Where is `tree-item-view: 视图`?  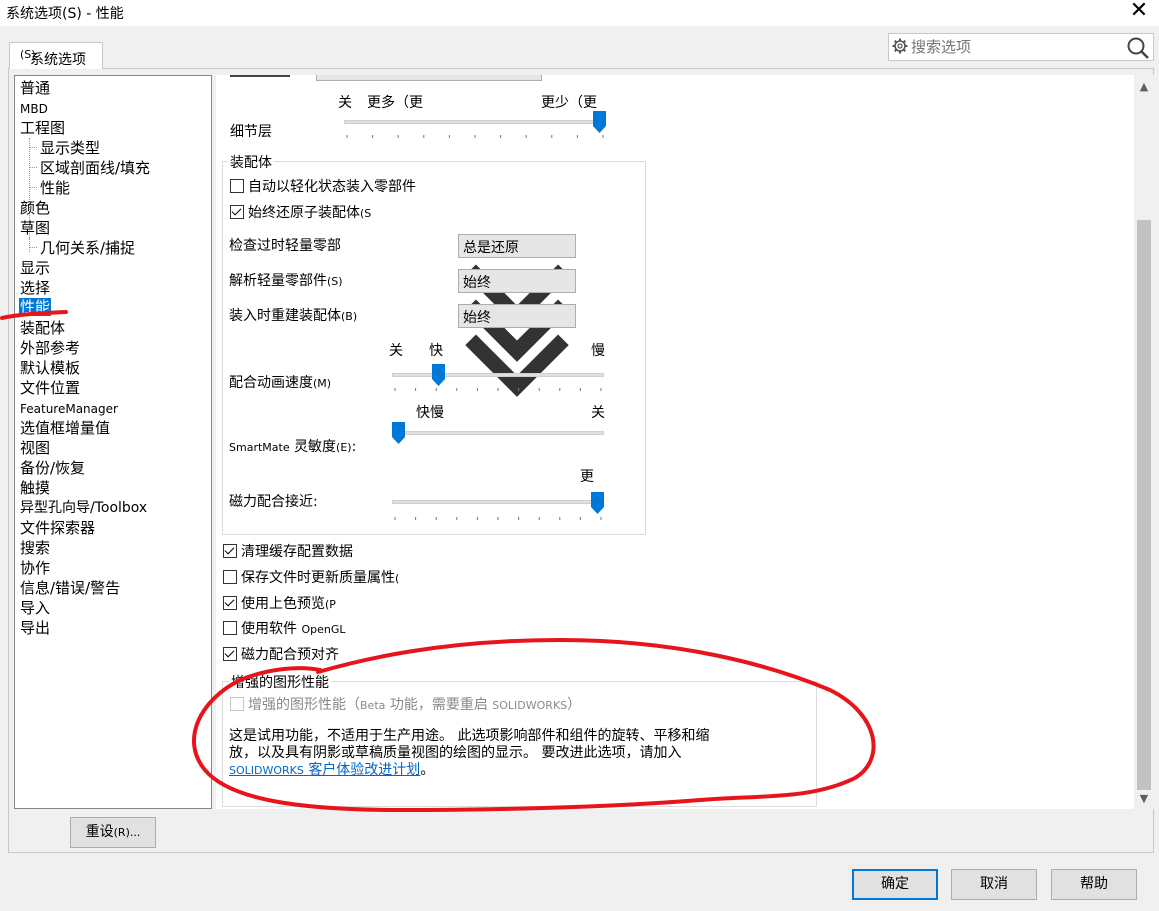
tree-item-view: 视图 is located at coordinates (35, 448).